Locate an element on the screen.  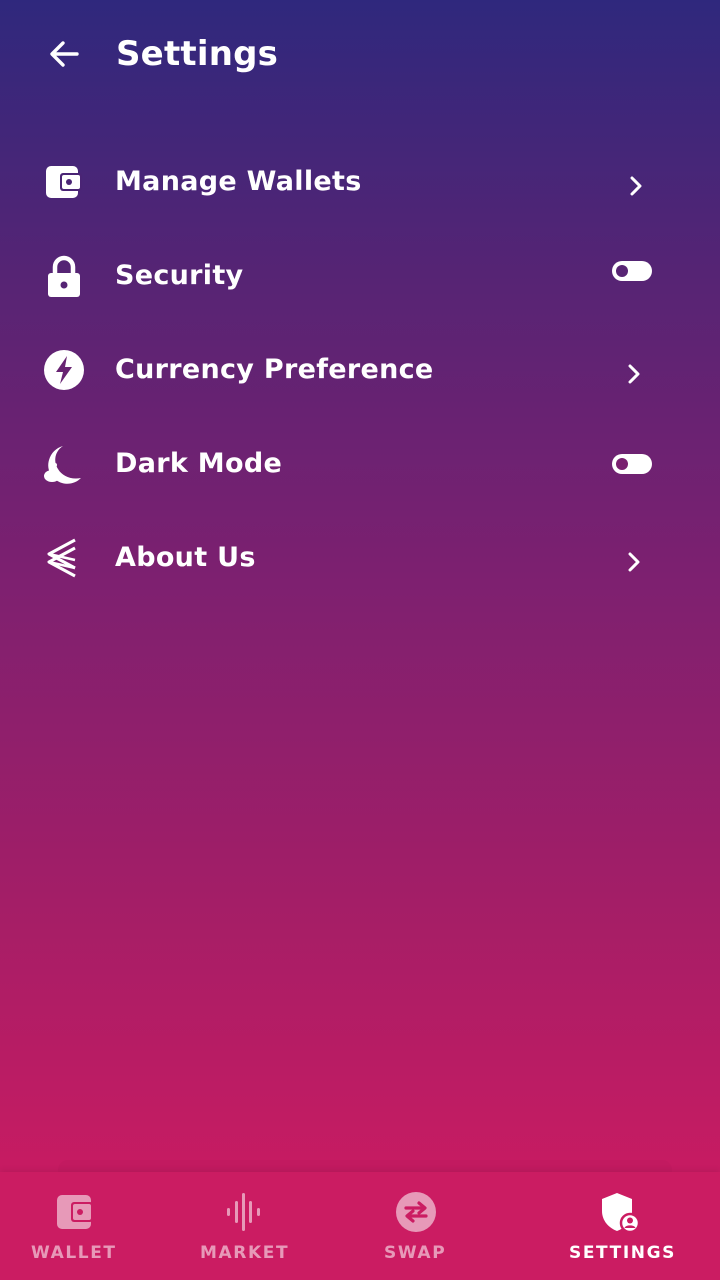
nav-item-wallet: WALLET is located at coordinates (75, 1226).